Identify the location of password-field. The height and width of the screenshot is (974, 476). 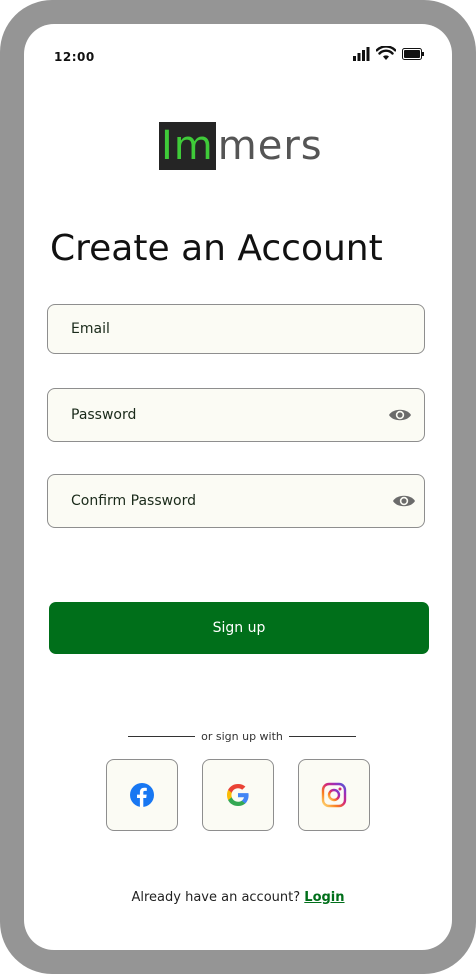
(236, 415).